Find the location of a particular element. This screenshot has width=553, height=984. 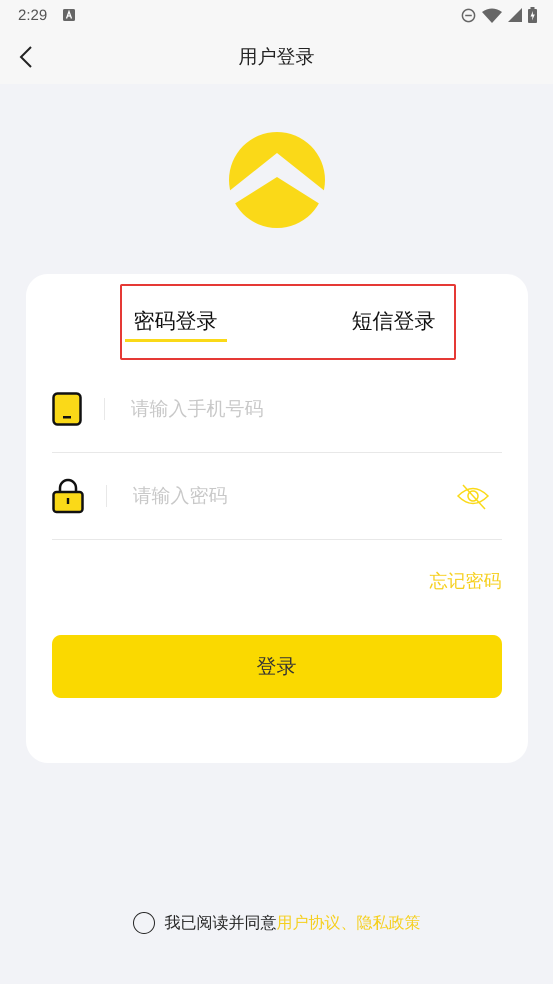

login-button: 登录 is located at coordinates (277, 666).